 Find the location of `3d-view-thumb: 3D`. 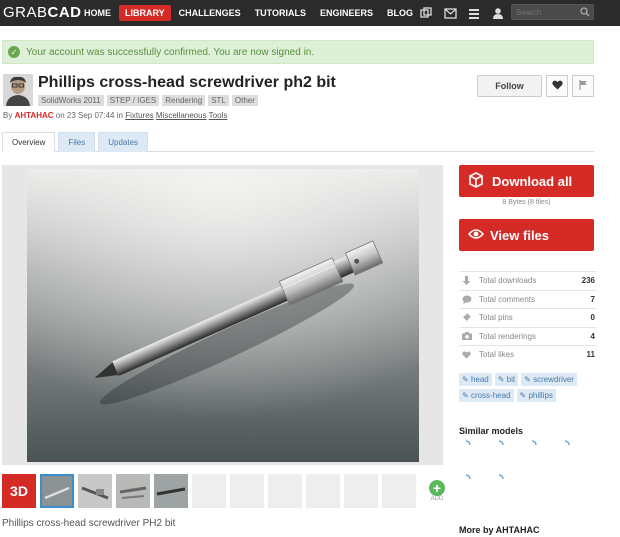

3d-view-thumb: 3D is located at coordinates (19, 491).